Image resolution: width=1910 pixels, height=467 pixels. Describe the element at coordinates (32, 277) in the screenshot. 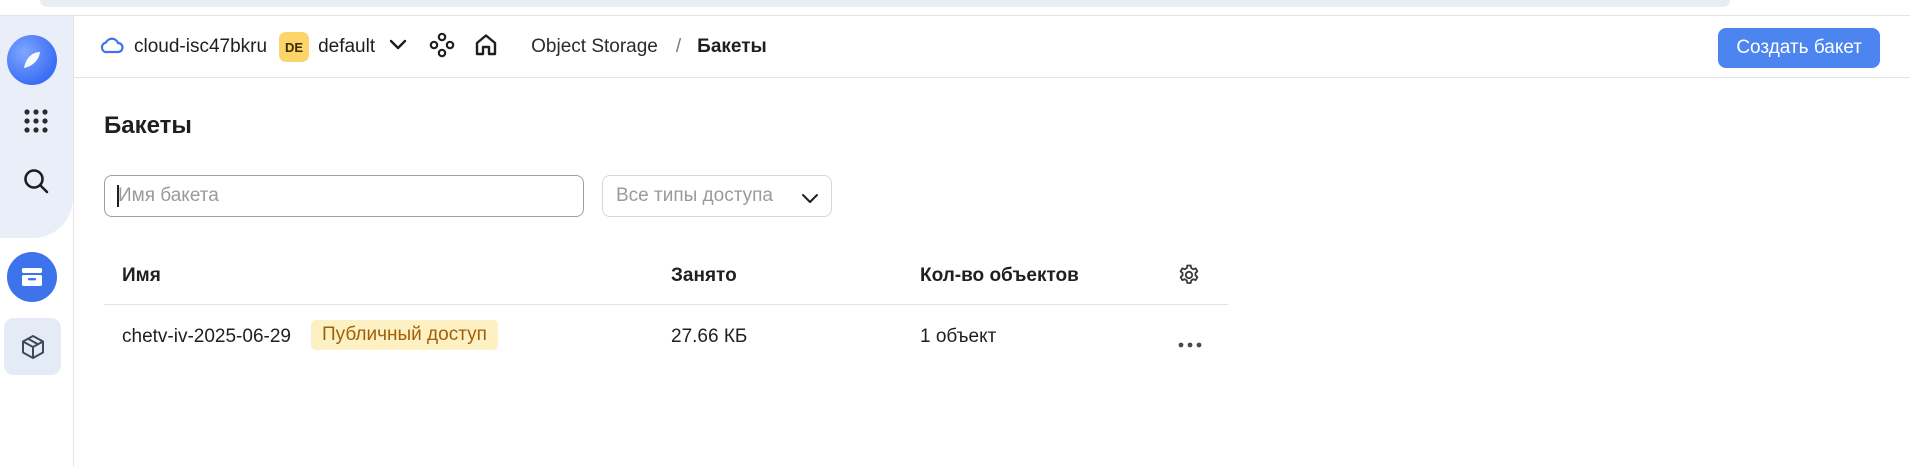

I see `object-storage-icon` at that location.